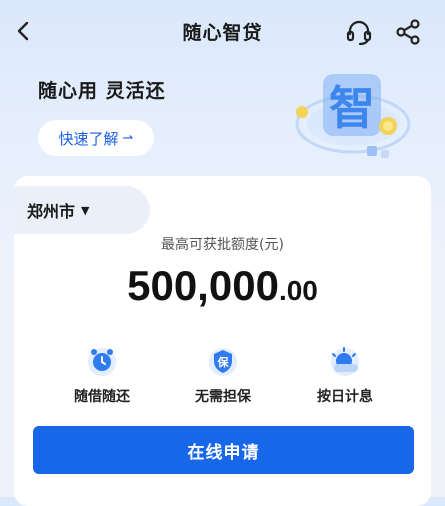 Image resolution: width=445 pixels, height=506 pixels. I want to click on promo-slogan: 随心用 灵活还, so click(102, 91).